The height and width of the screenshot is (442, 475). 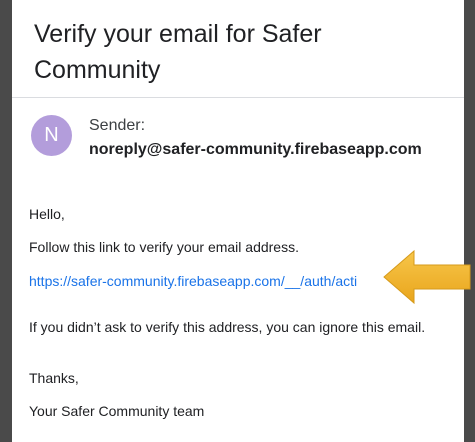 What do you see at coordinates (47, 214) in the screenshot?
I see `greeting-text: Hello,` at bounding box center [47, 214].